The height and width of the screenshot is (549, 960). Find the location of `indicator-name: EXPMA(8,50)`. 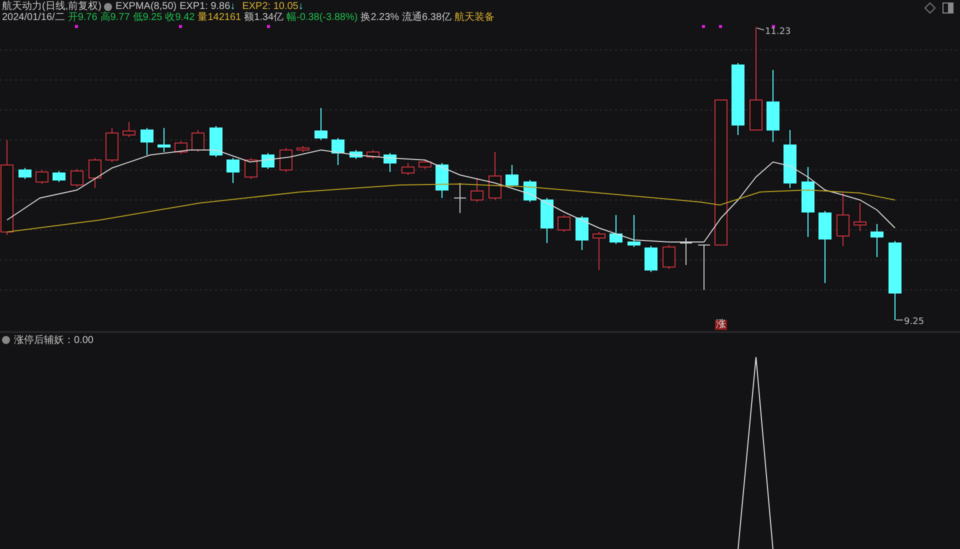

indicator-name: EXPMA(8,50) is located at coordinates (146, 6).